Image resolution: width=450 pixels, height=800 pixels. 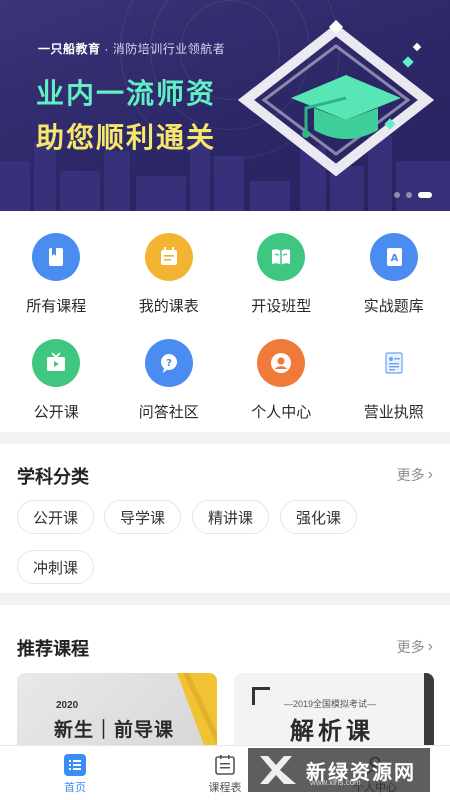 I want to click on banner-headline-2: 助您顺利通关, so click(x=126, y=137).